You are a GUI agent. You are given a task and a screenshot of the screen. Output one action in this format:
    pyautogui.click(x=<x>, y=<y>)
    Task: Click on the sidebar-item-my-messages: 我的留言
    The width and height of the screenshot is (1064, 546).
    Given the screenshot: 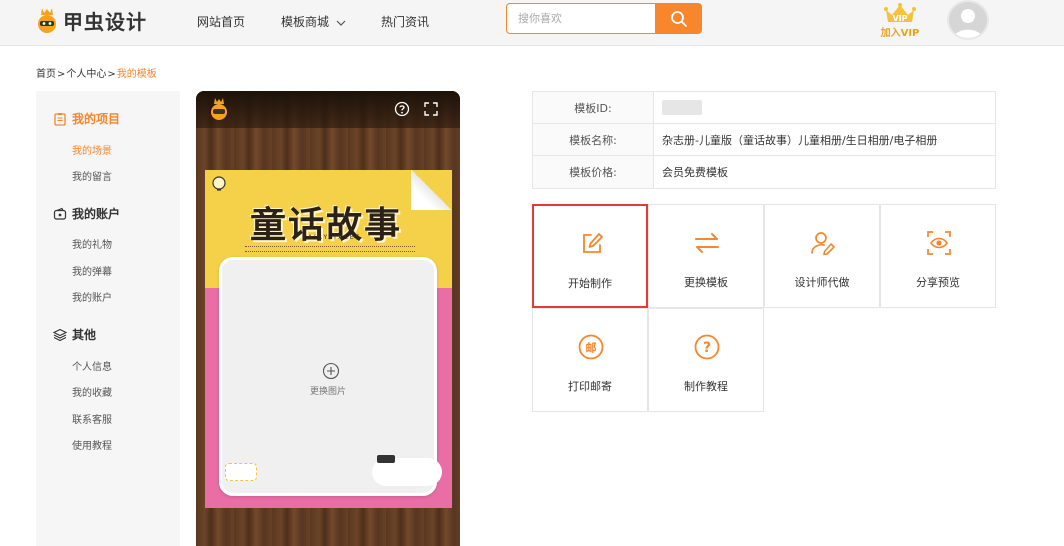 What is the action you would take?
    pyautogui.click(x=92, y=175)
    